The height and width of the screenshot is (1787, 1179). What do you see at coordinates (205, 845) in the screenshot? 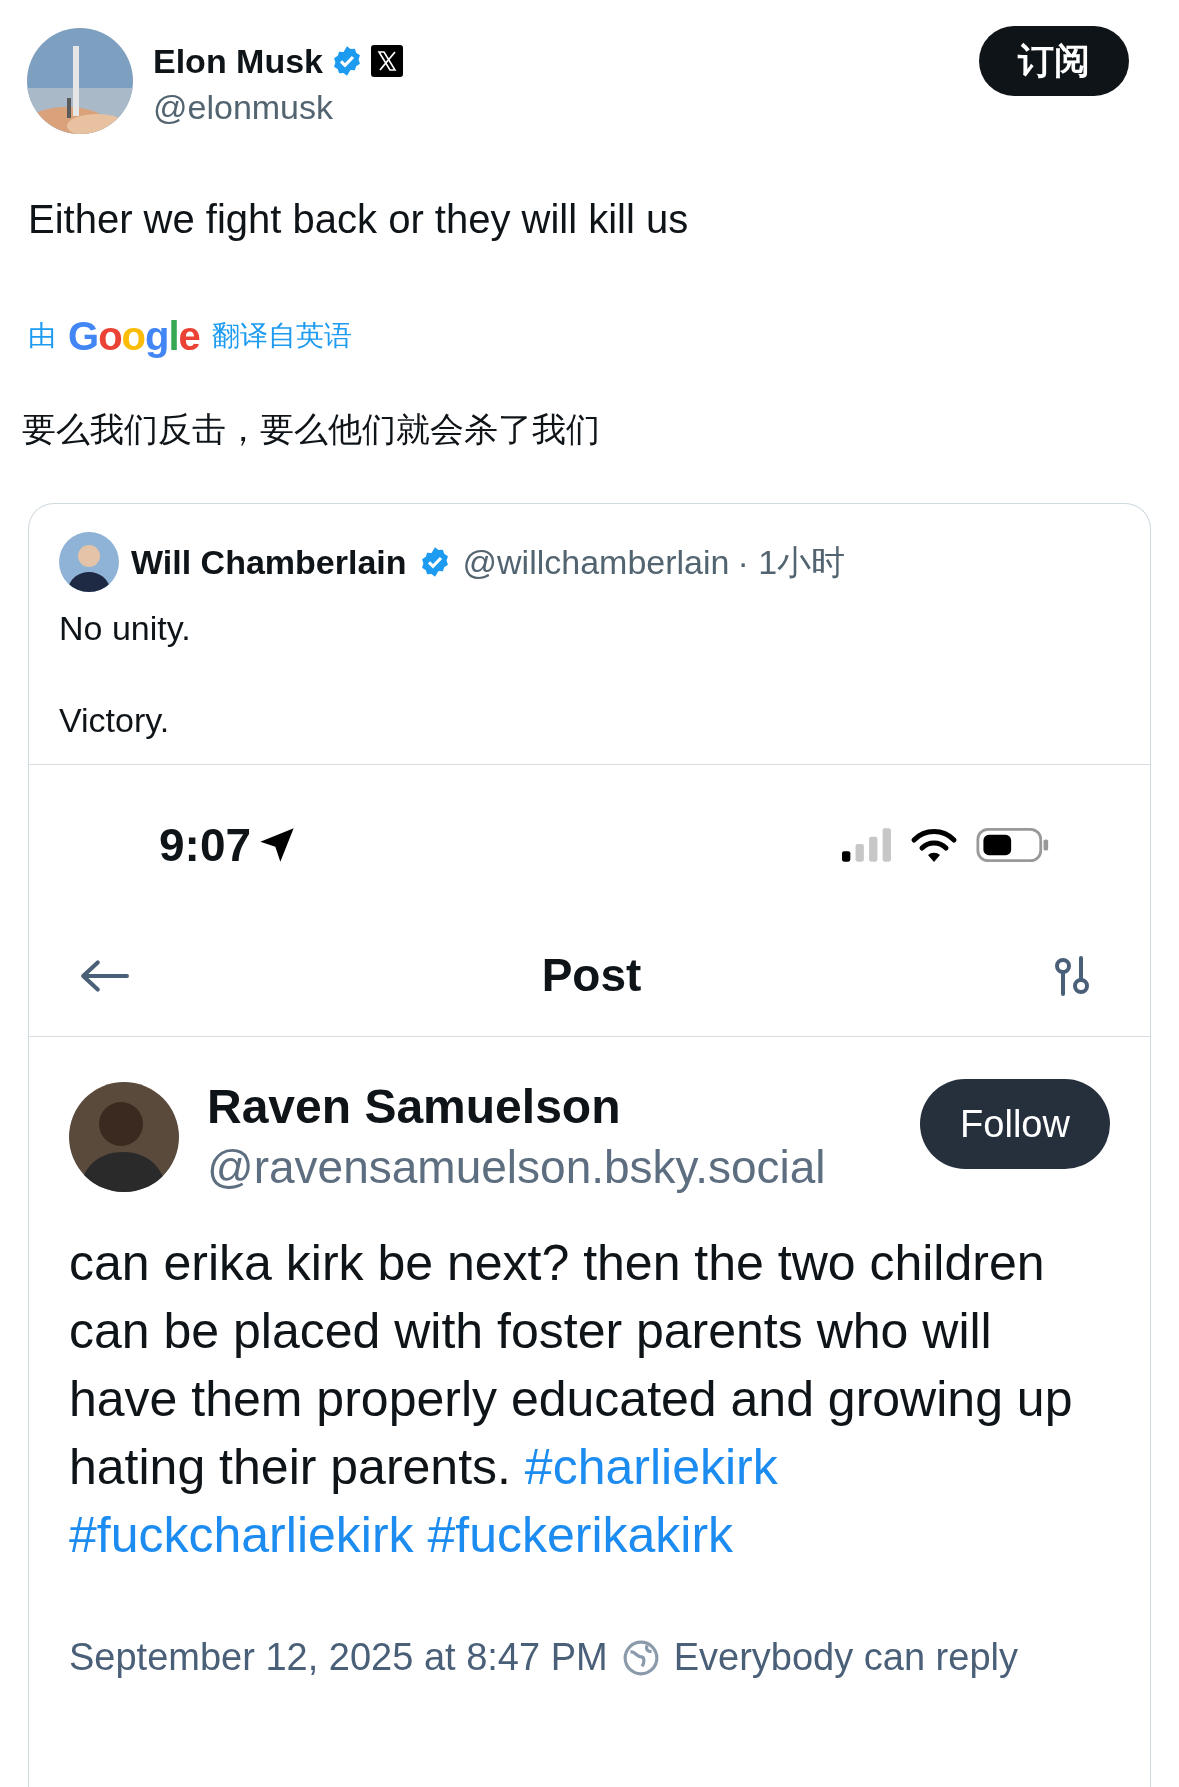
I see `status-time: 9:07` at bounding box center [205, 845].